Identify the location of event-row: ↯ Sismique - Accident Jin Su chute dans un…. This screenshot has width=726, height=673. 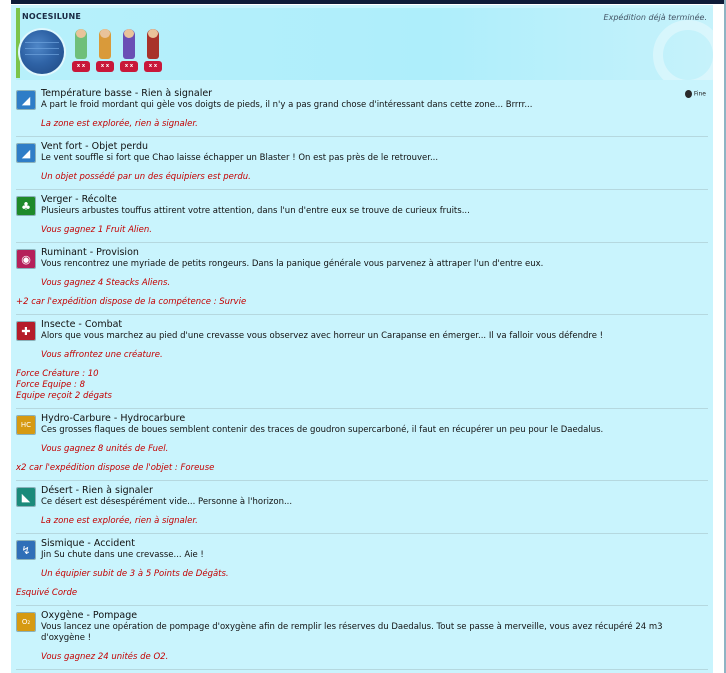
(362, 570).